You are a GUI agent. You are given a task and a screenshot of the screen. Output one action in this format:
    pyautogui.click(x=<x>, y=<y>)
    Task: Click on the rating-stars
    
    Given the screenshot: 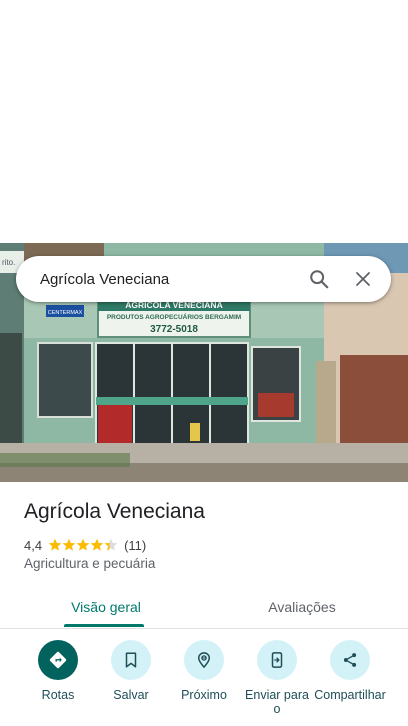 What is the action you would take?
    pyautogui.click(x=83, y=545)
    